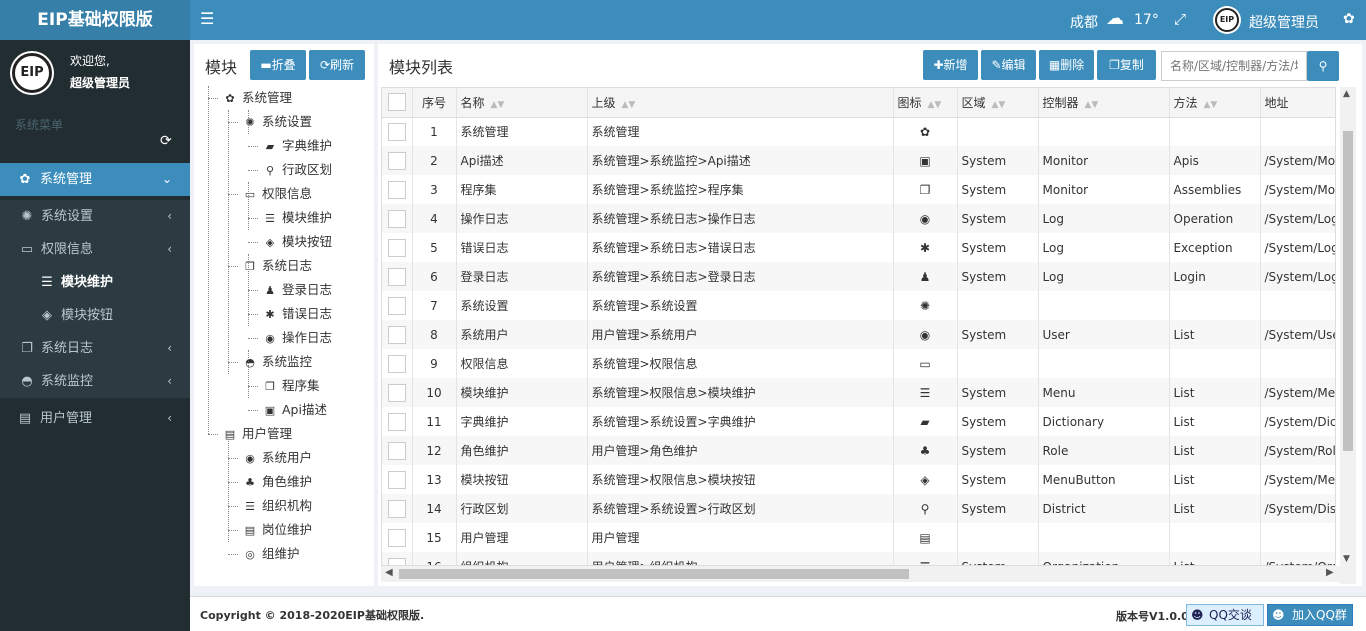 The width and height of the screenshot is (1366, 631). I want to click on select-all-checkbox, so click(396, 102).